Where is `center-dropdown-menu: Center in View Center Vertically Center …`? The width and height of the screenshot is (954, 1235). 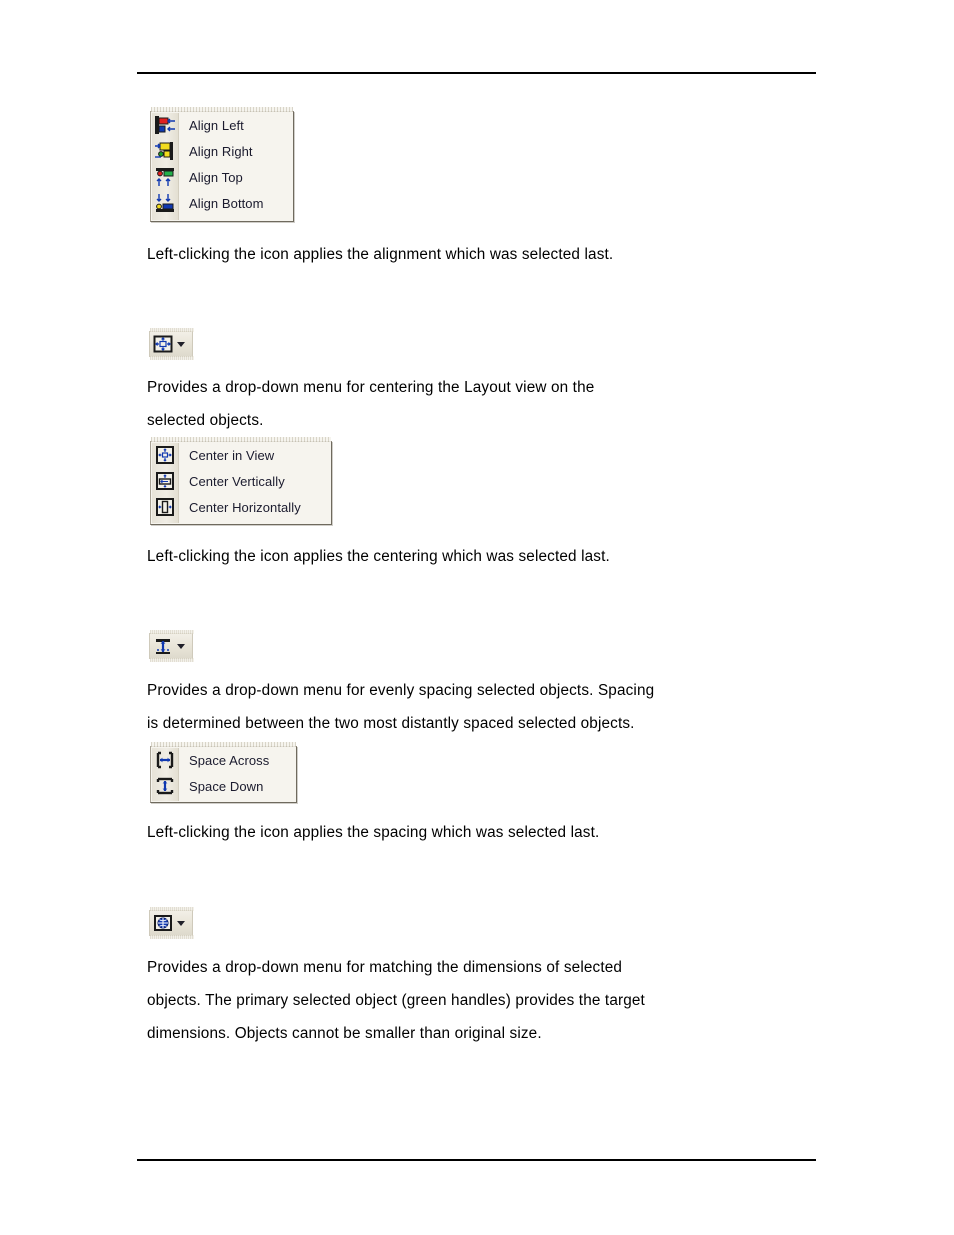 center-dropdown-menu: Center in View Center Vertically Center … is located at coordinates (241, 481).